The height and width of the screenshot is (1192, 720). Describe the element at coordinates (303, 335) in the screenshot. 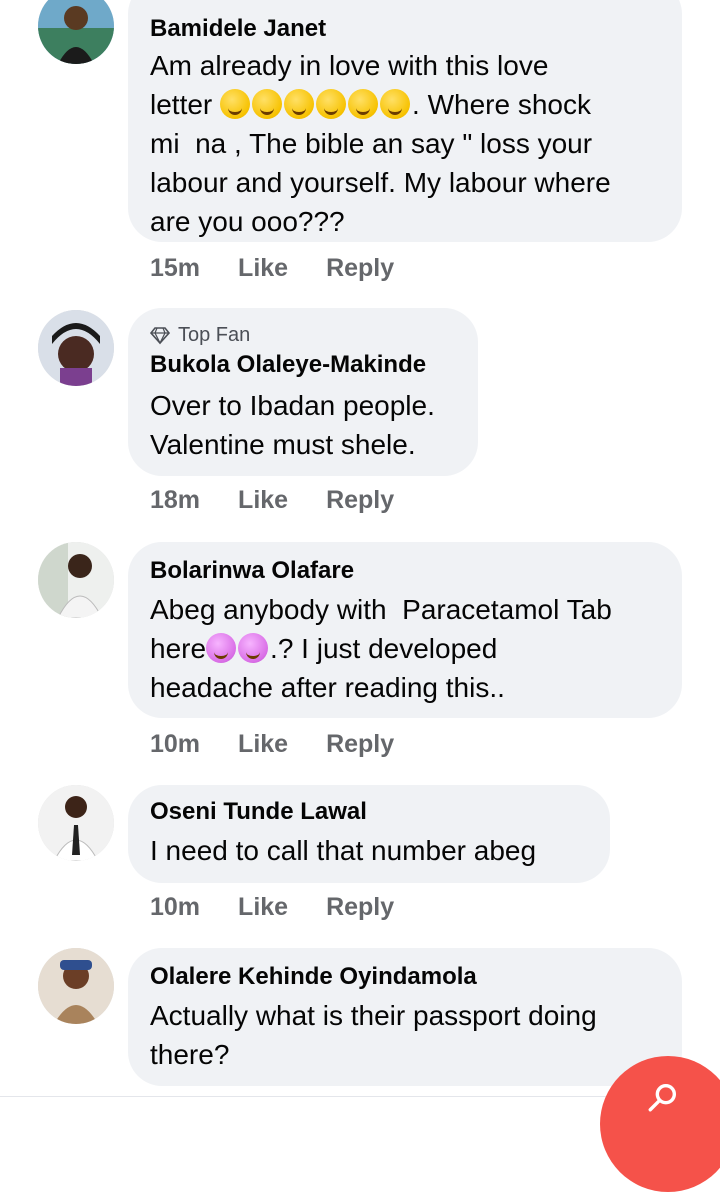

I see `top-fan-badge: Top Fan` at that location.